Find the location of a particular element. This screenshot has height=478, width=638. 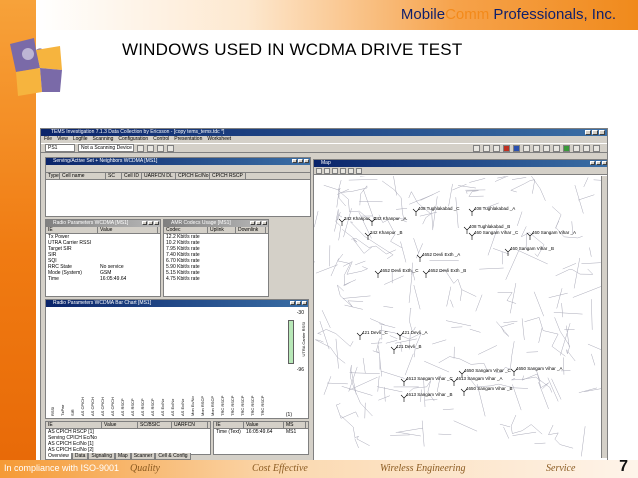

stop-icon is located at coordinates (170, 148).